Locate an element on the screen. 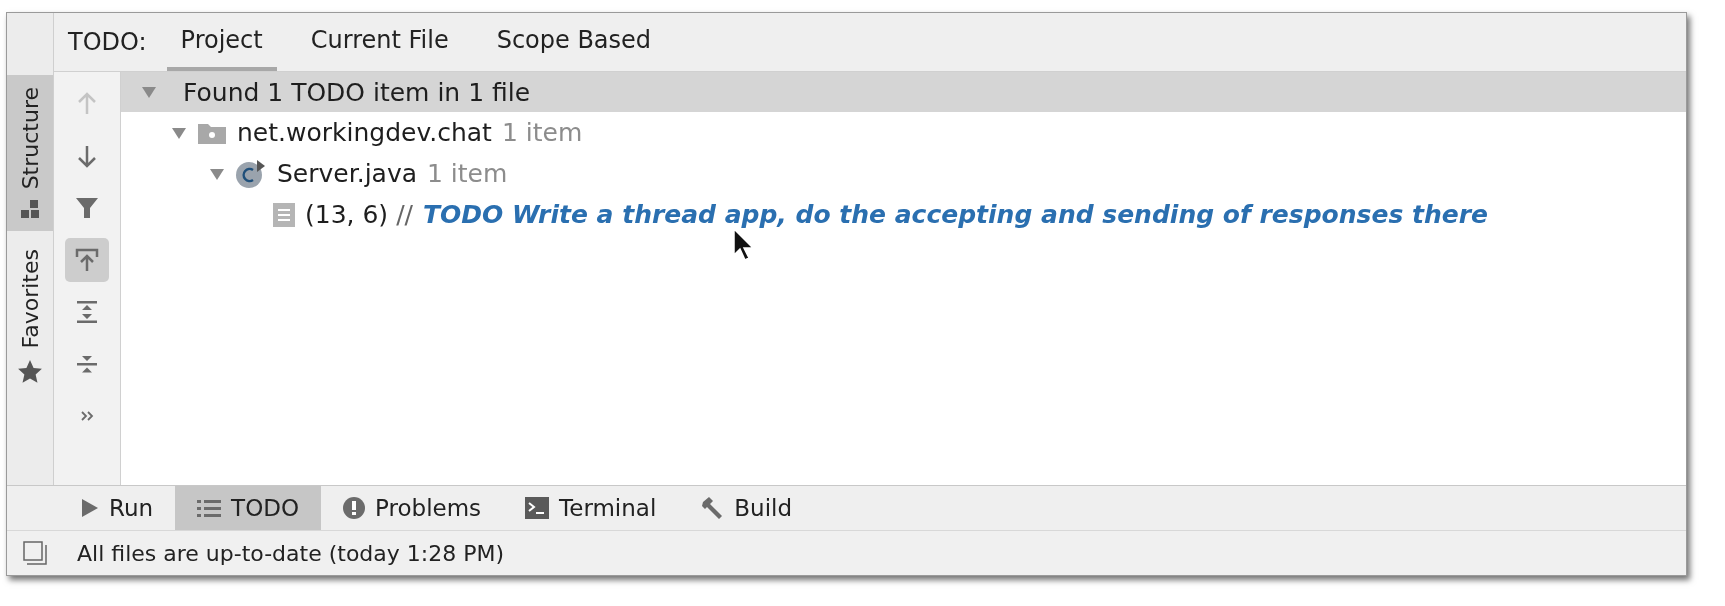  side-tab: Favorites is located at coordinates (30, 317).